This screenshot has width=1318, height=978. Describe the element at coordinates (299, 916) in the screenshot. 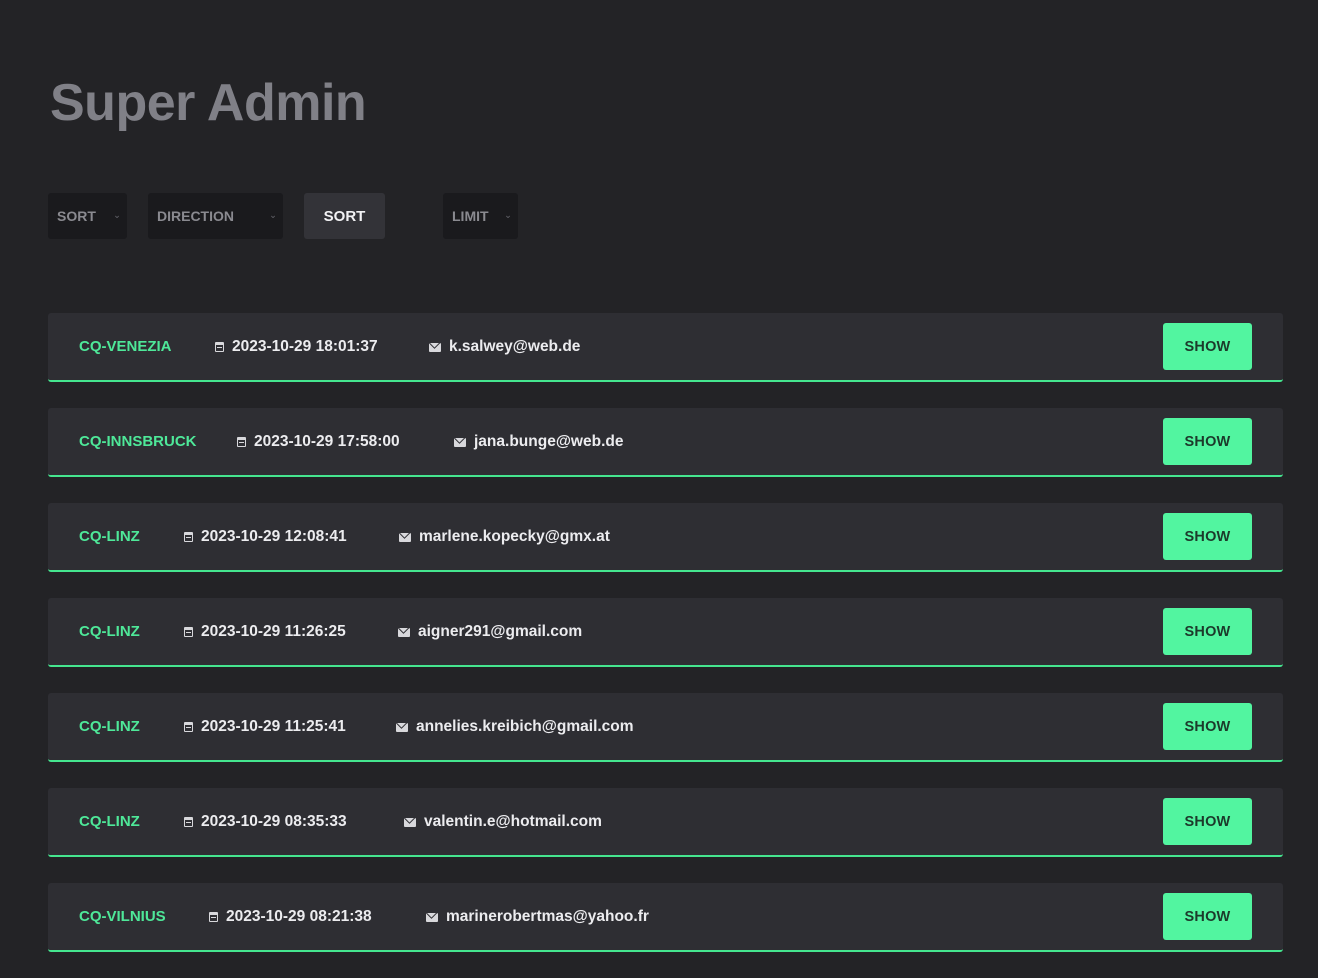

I see `entry-timestamp: 2023-10-29 08:21:38` at that location.